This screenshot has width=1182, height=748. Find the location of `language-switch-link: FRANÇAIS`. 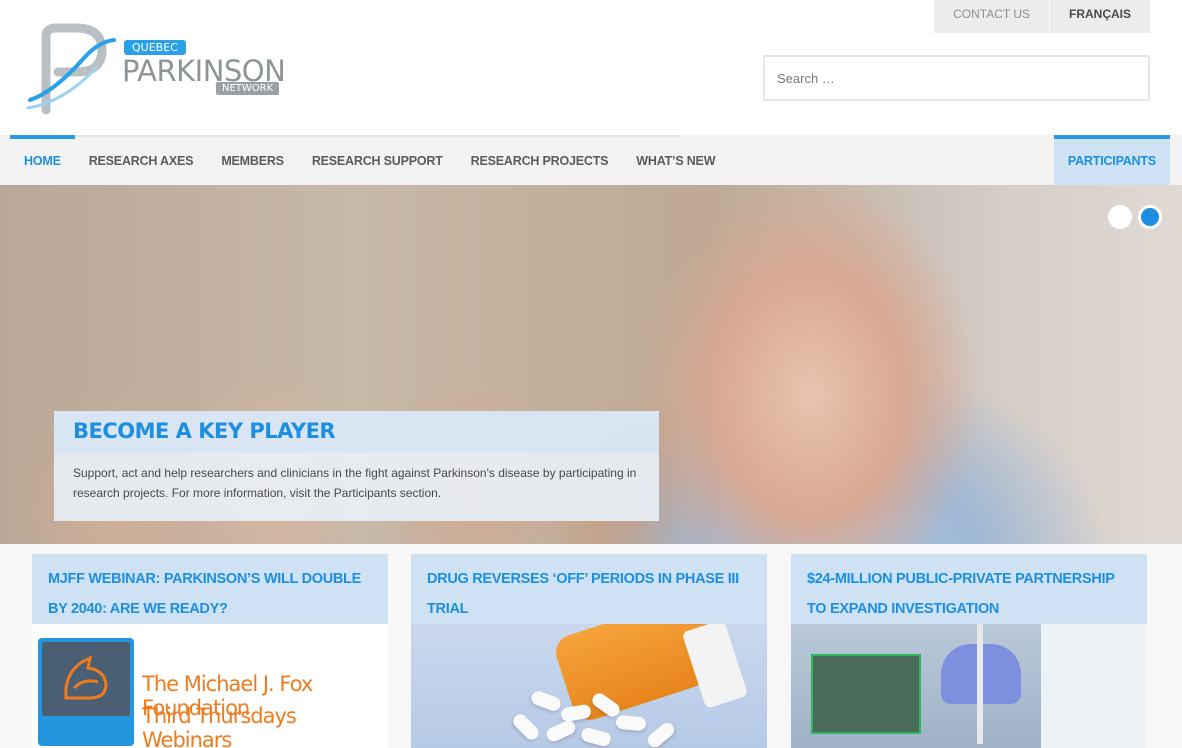

language-switch-link: FRANÇAIS is located at coordinates (1100, 16).